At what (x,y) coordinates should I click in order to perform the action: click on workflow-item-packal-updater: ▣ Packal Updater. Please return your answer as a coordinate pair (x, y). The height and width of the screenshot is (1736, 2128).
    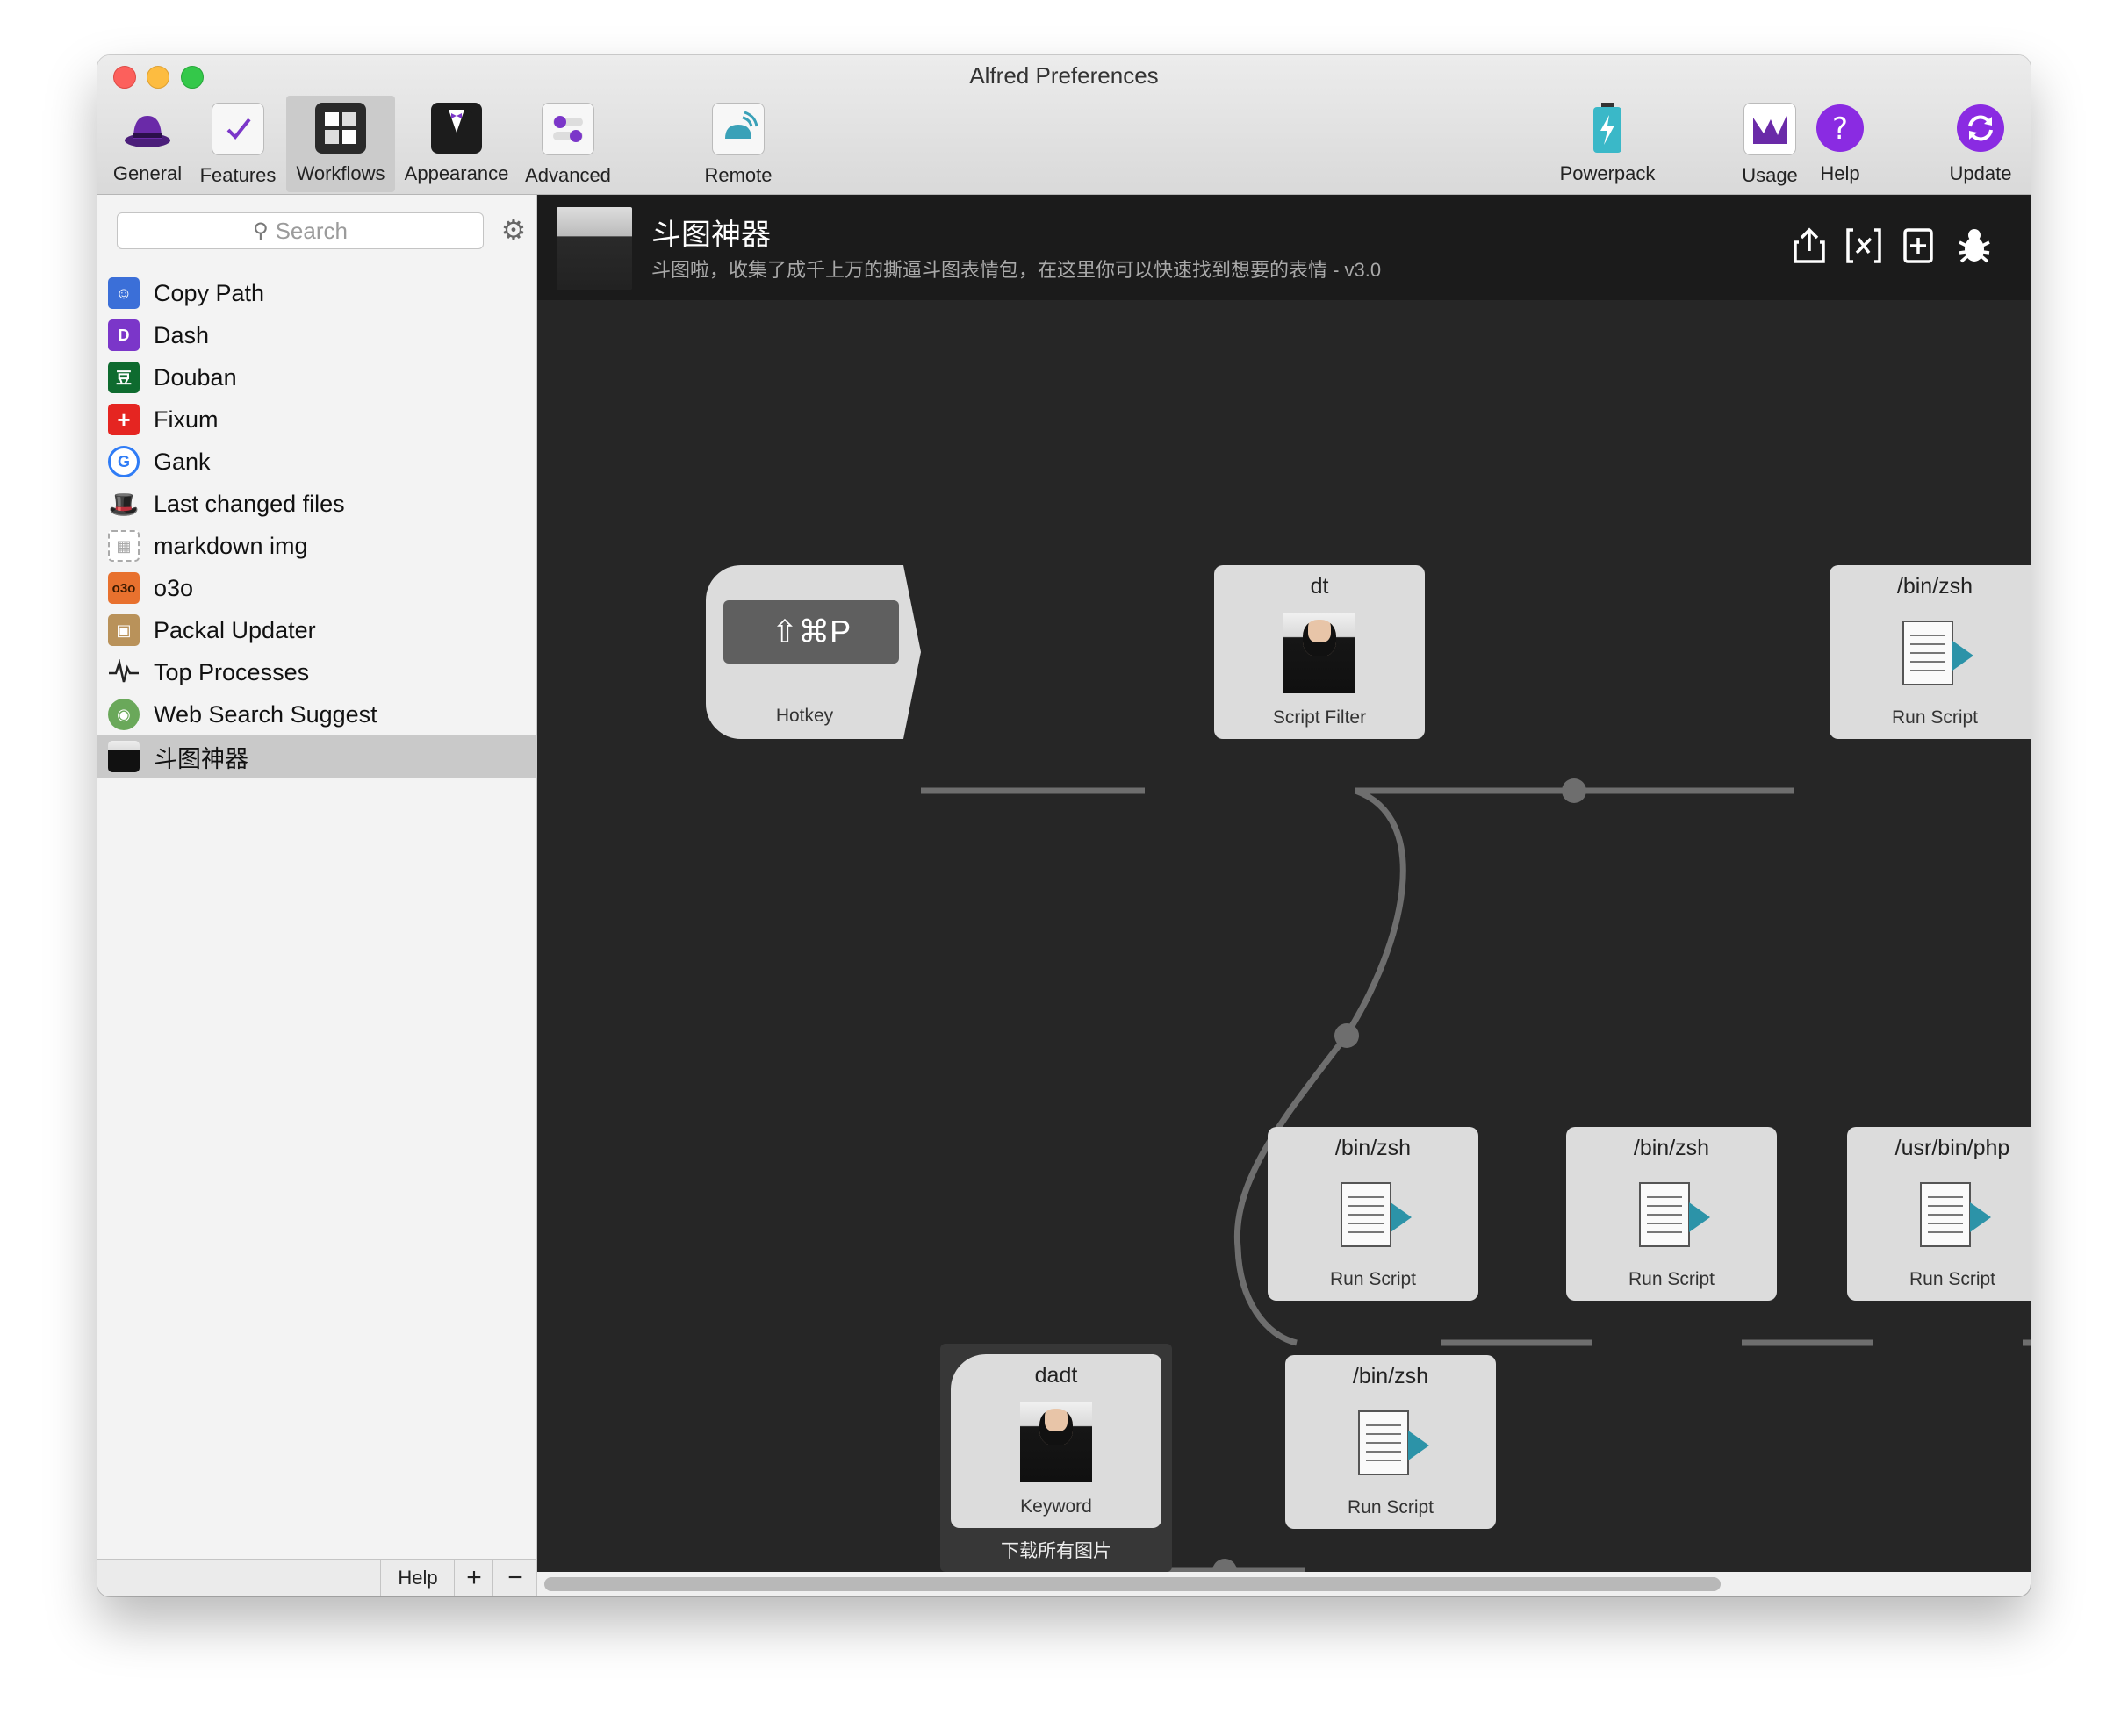
    Looking at the image, I should click on (316, 630).